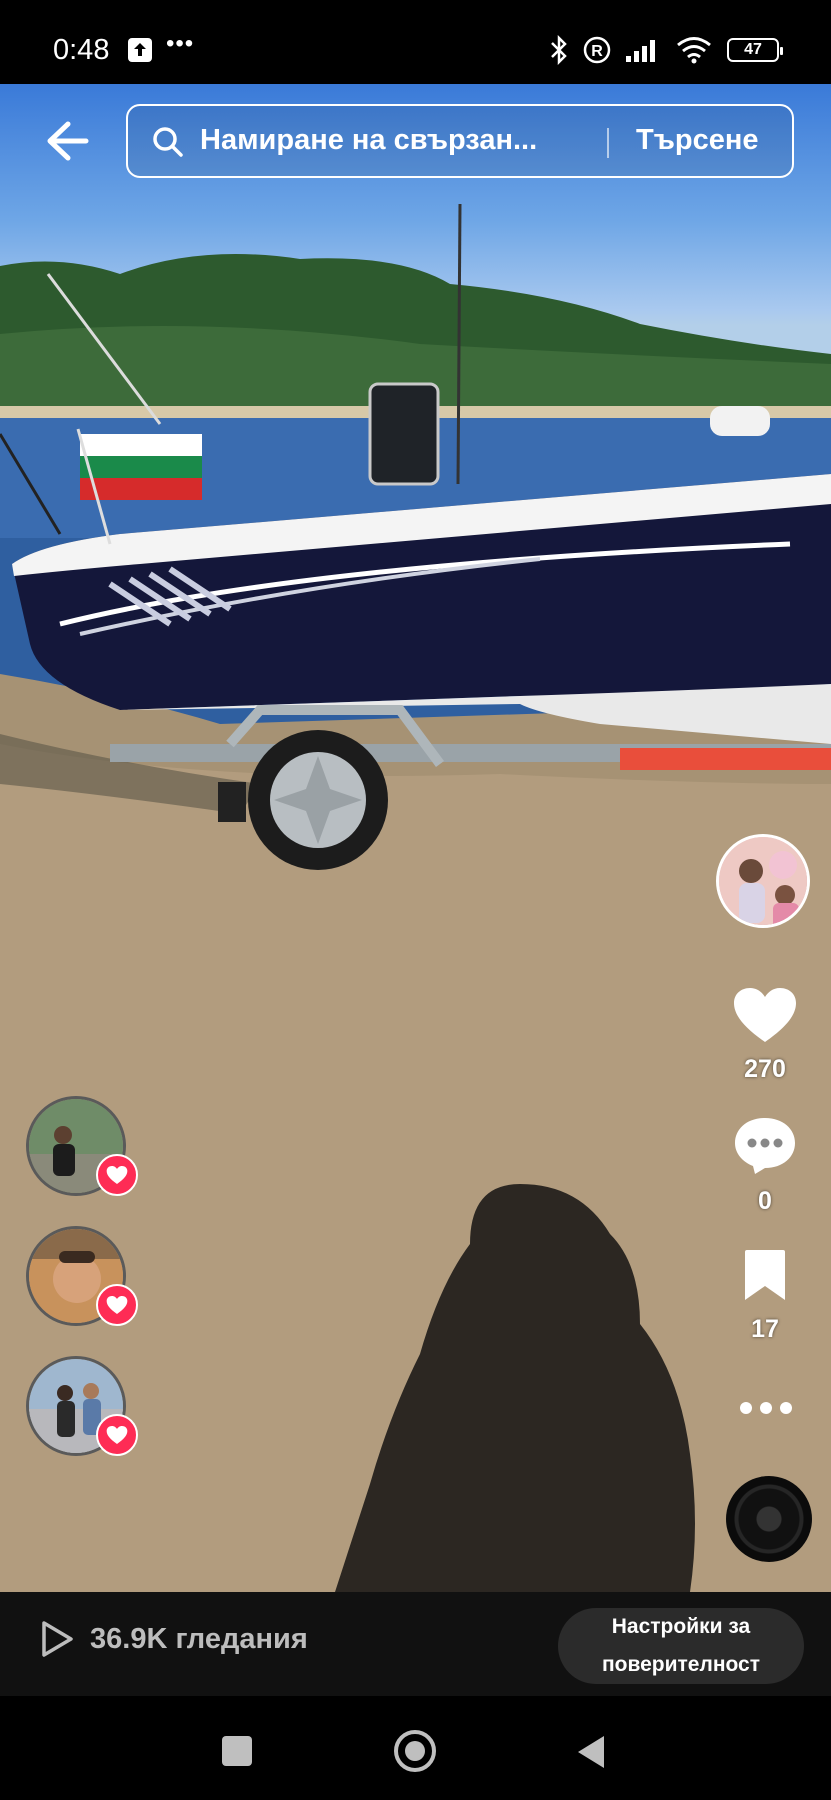 This screenshot has height=1800, width=831. Describe the element at coordinates (640, 51) in the screenshot. I see `signal-icon` at that location.